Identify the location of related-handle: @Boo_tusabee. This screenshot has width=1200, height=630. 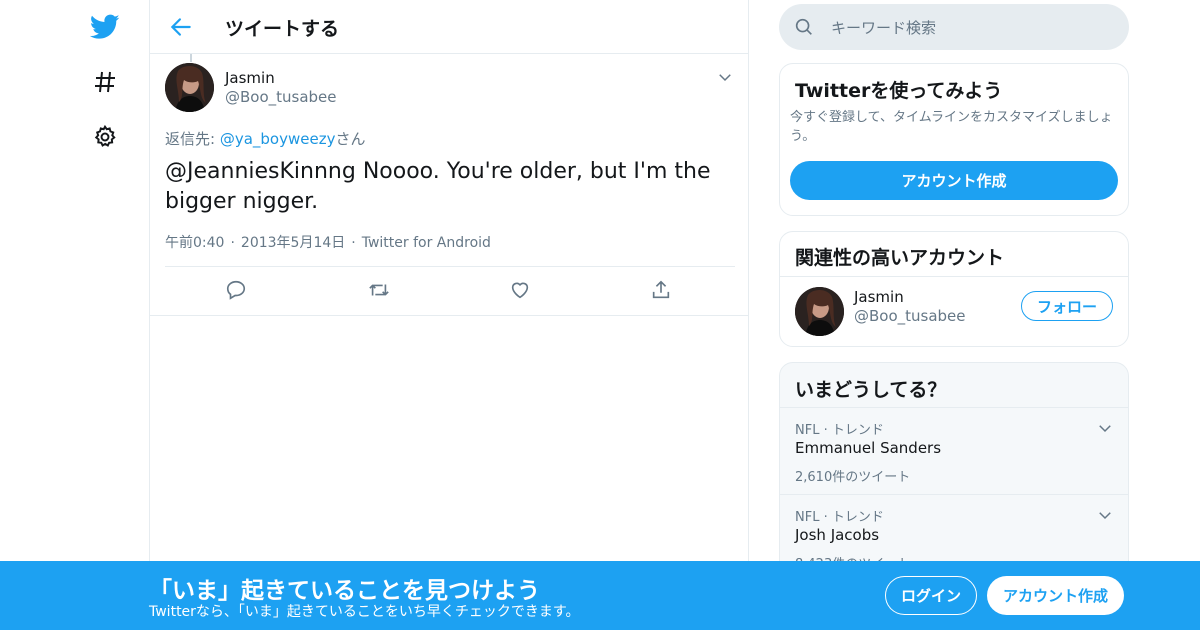
(910, 316).